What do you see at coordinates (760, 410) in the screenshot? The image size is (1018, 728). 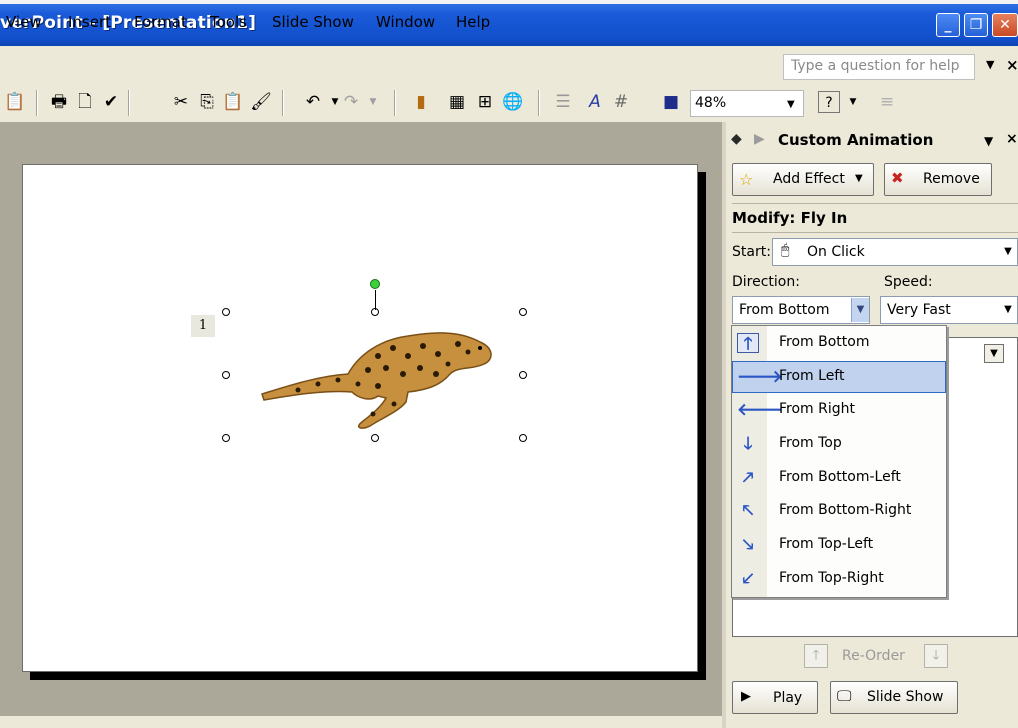 I see `arrow-left-icon: 🡐` at bounding box center [760, 410].